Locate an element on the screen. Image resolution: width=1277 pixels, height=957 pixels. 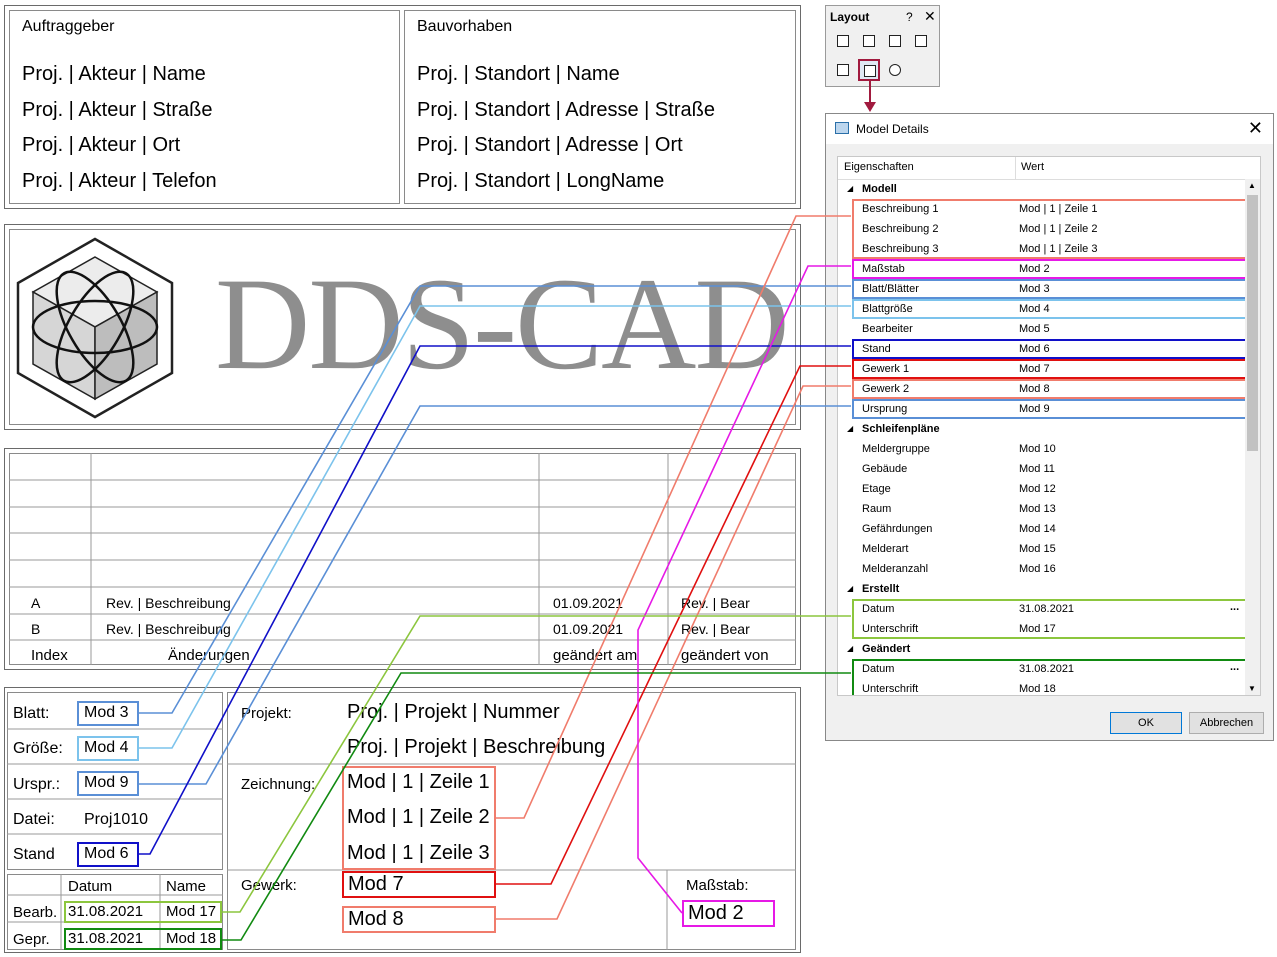
dialog-app-icon is located at coordinates (842, 128).